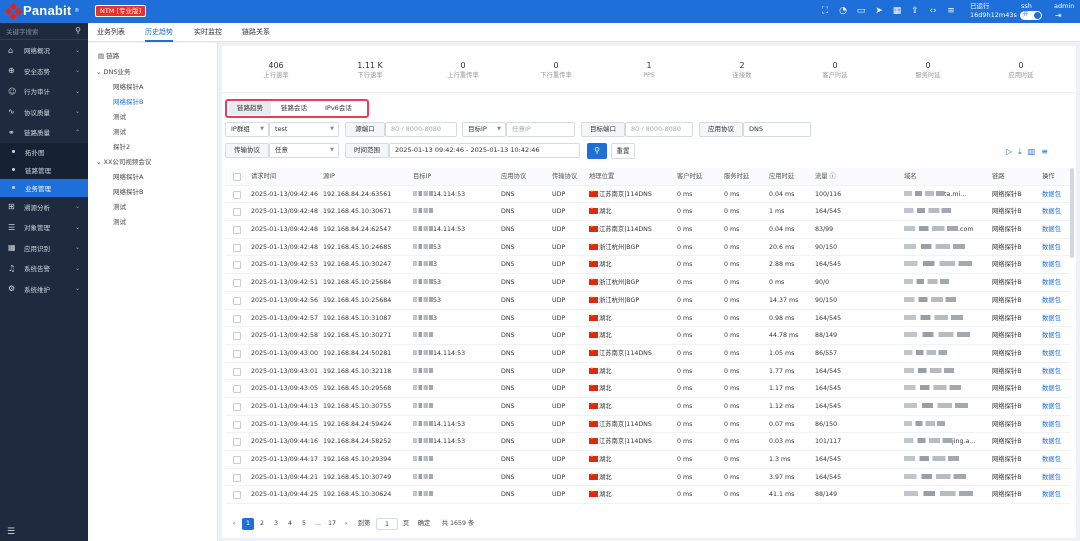  Describe the element at coordinates (601, 177) in the screenshot. I see `col-geo: 地理位置` at that location.